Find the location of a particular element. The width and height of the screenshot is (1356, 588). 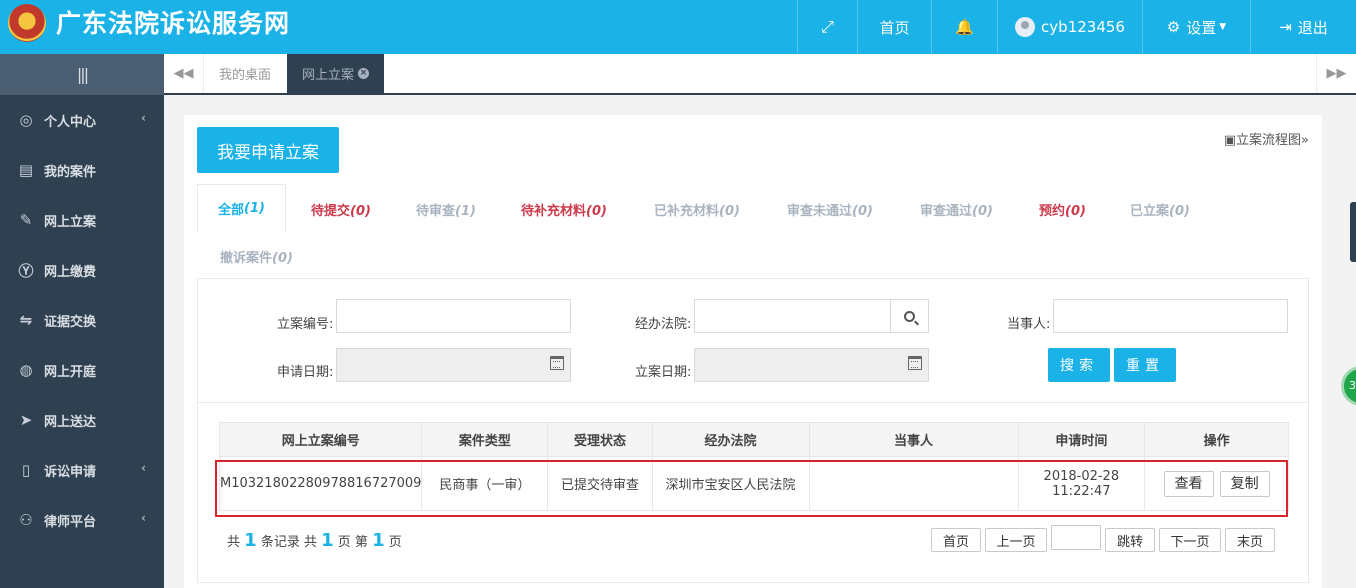

flow-chart-link: ▣立案流程图» is located at coordinates (1266, 138).